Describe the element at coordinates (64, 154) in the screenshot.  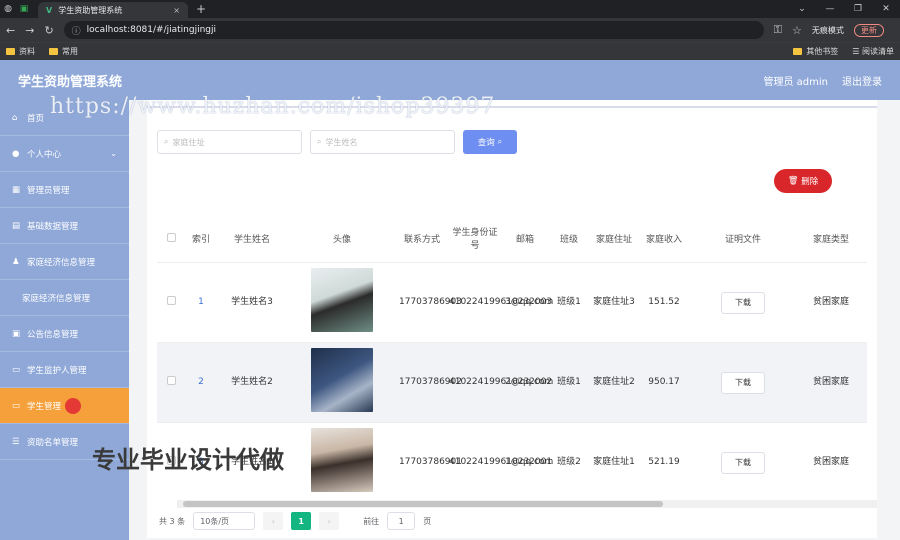
I see `sidebar-item-profile: ● 个人中心 ⌄` at that location.